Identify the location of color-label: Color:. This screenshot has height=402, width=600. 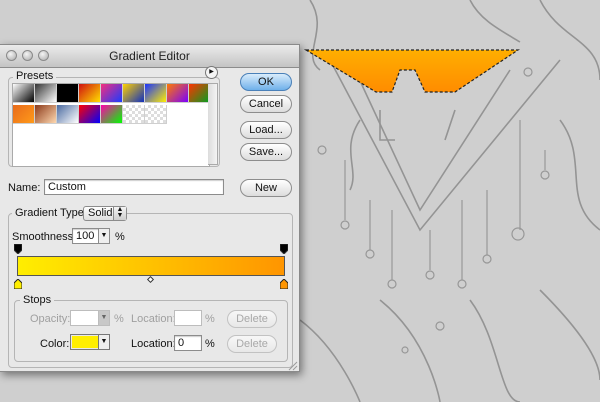
(55, 344).